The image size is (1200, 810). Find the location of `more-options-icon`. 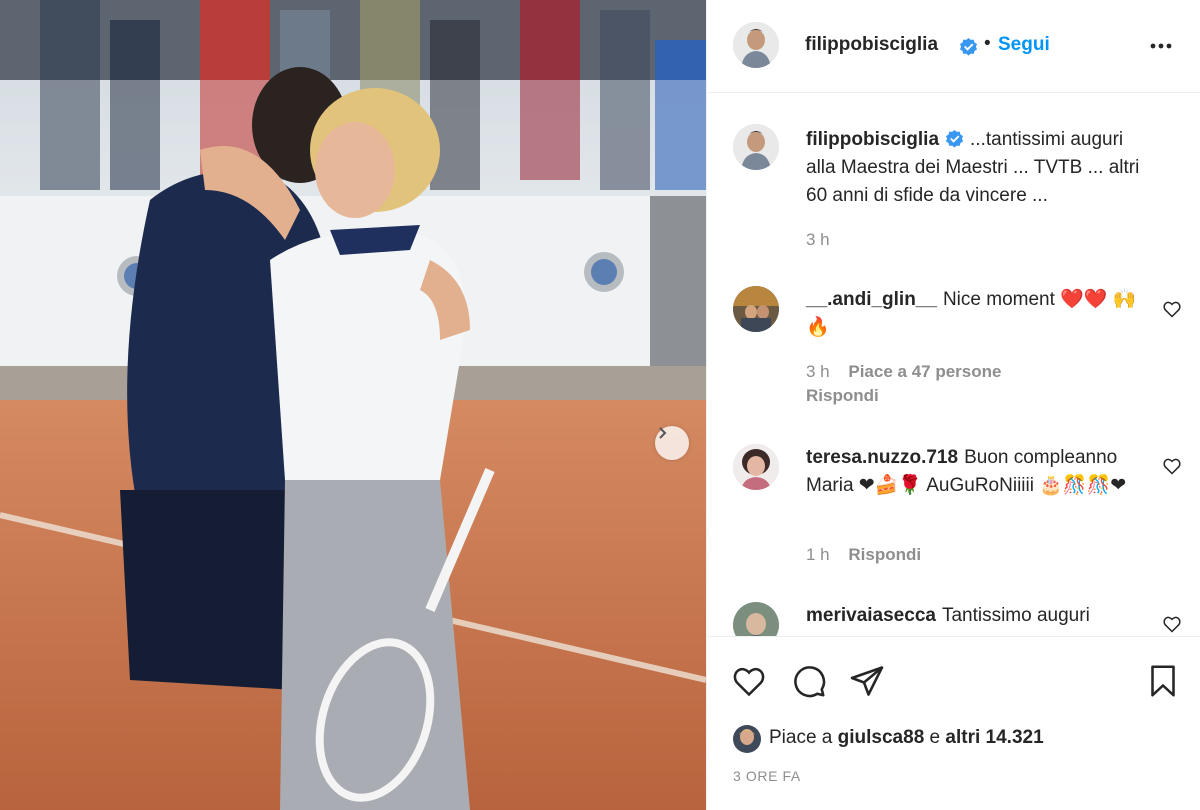

more-options-icon is located at coordinates (1161, 46).